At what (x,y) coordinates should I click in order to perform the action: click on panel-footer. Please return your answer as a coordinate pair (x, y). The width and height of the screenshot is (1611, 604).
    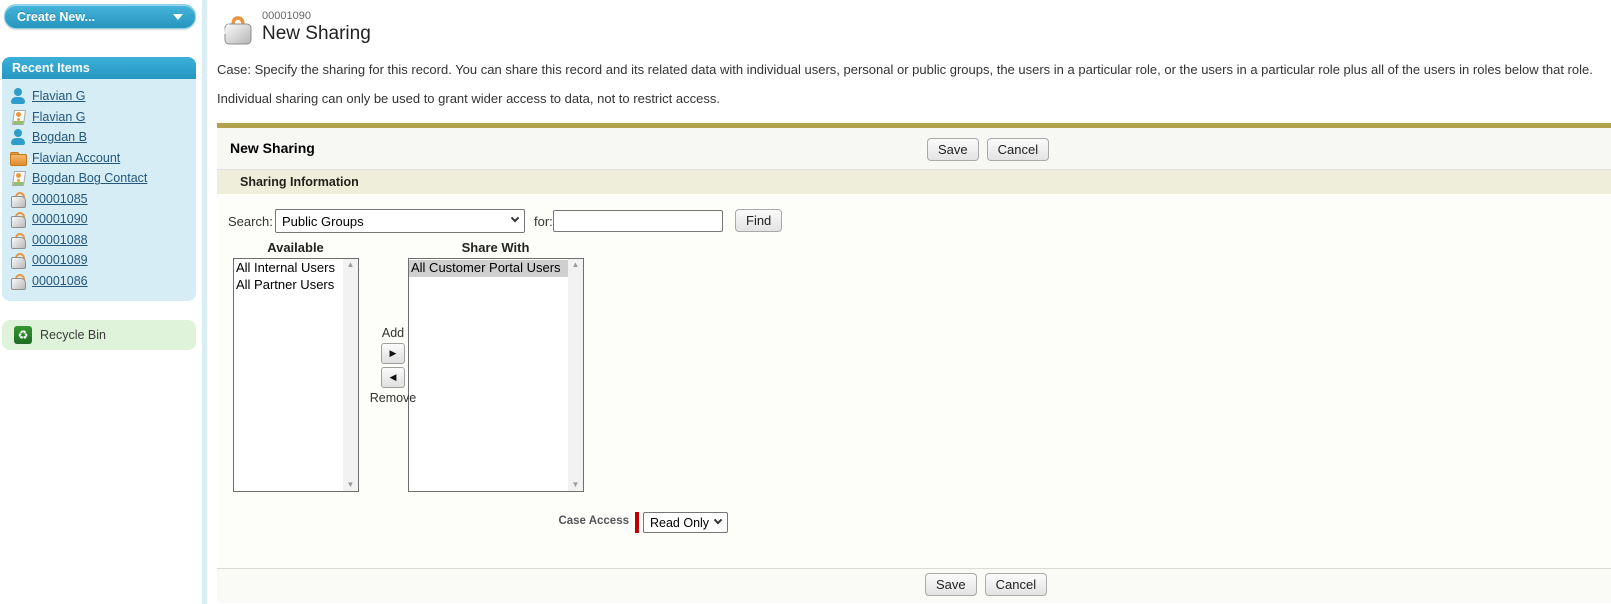
    Looking at the image, I should click on (914, 585).